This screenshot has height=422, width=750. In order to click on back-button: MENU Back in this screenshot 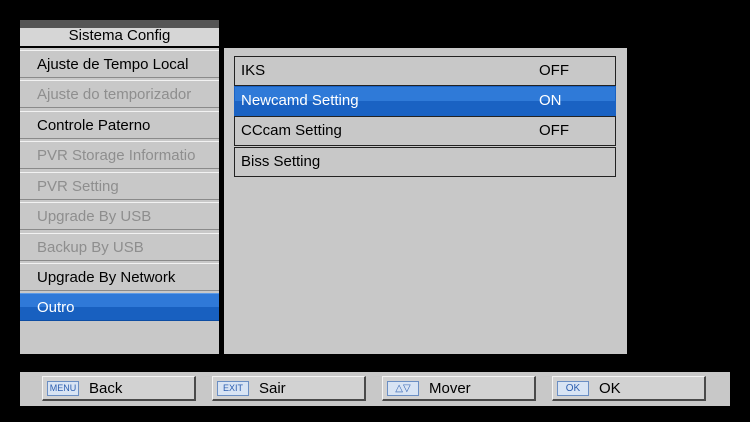, I will do `click(119, 388)`.